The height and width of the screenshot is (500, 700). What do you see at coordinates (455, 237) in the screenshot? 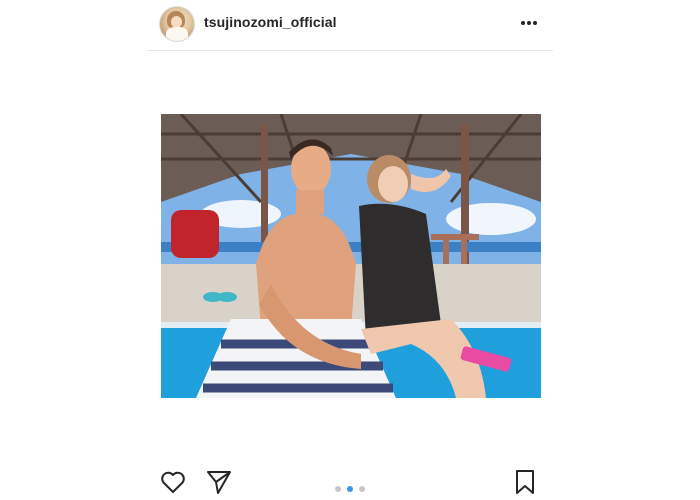
I see `table` at bounding box center [455, 237].